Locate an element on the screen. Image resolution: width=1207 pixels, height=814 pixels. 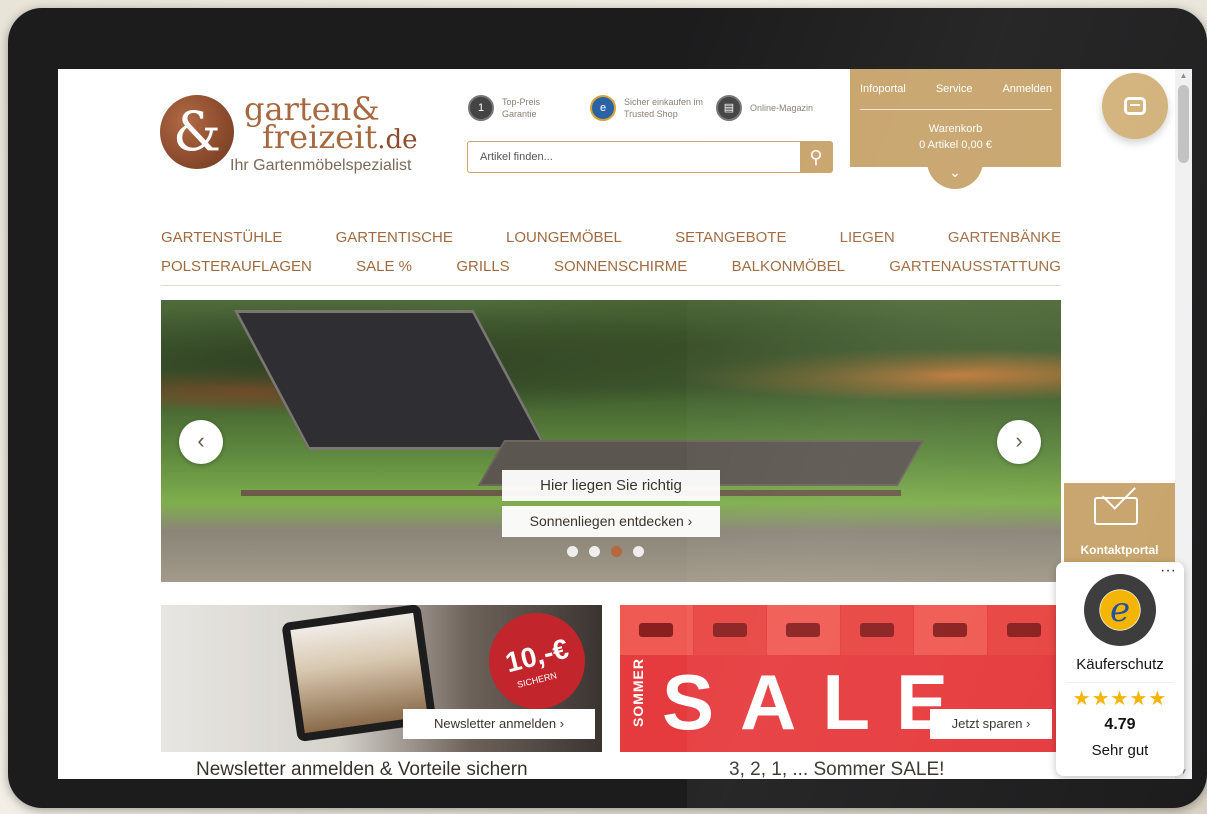
account-links: Infoportal Service Anmelden is located at coordinates (956, 89).